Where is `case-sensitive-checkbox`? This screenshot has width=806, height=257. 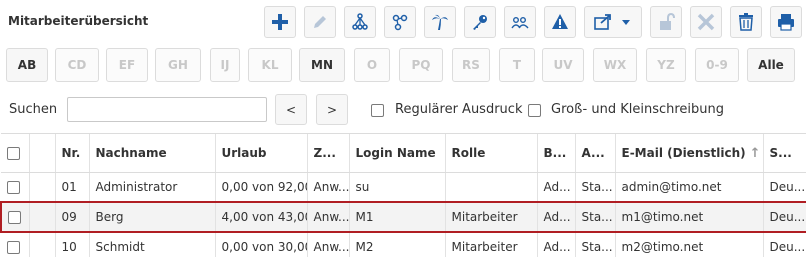 case-sensitive-checkbox is located at coordinates (534, 110).